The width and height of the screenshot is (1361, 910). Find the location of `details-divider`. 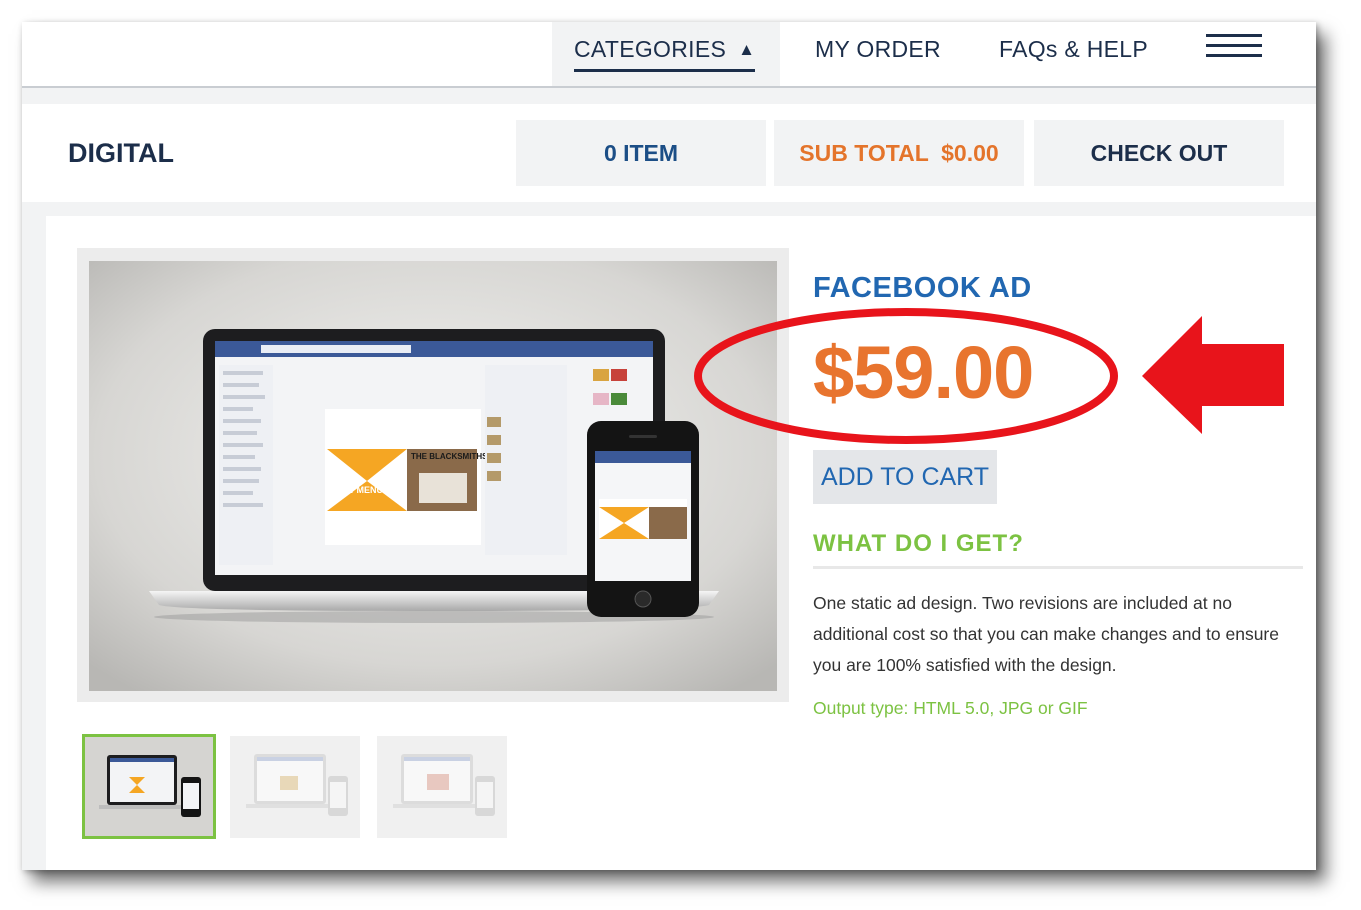

details-divider is located at coordinates (1058, 567).